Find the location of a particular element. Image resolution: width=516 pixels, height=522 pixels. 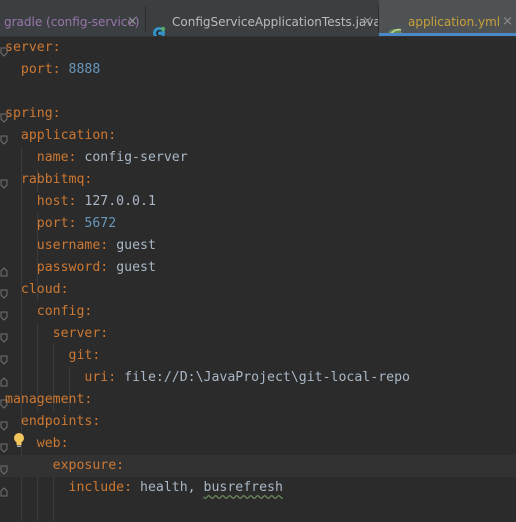

yaml-key: management is located at coordinates (45, 399).